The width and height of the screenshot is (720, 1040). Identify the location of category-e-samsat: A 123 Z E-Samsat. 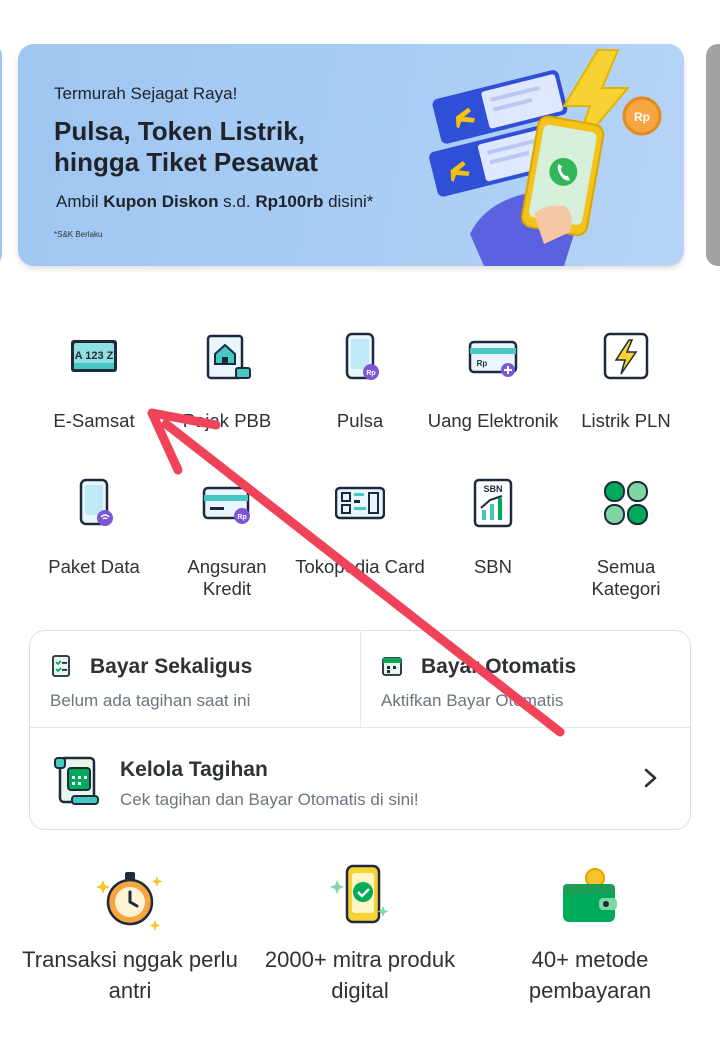
(94, 391).